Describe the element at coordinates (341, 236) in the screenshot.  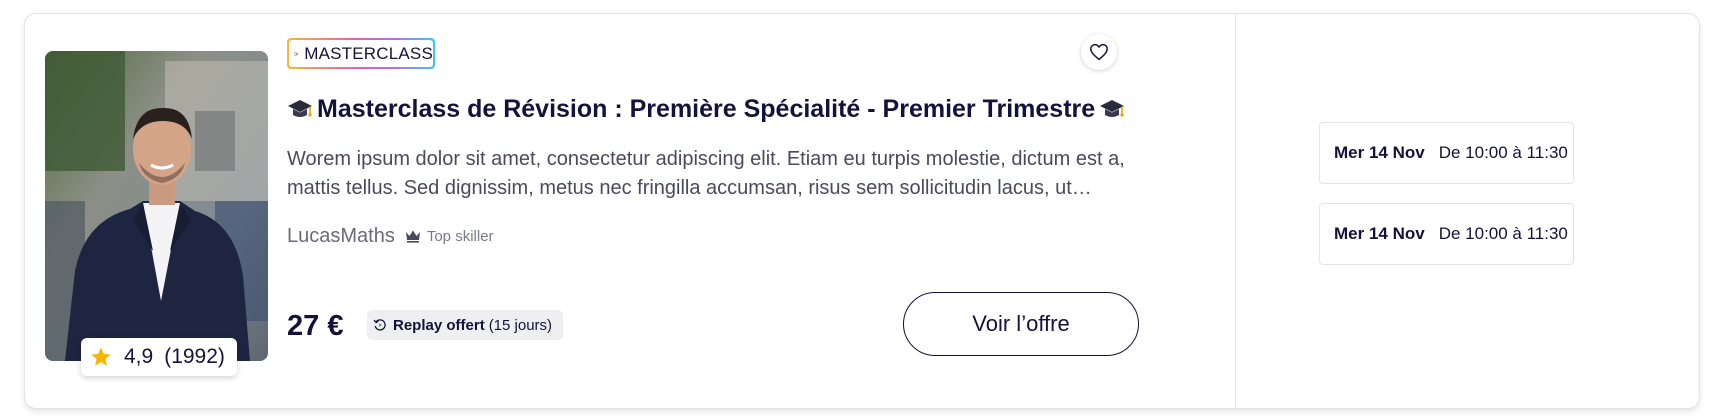
I see `author-name: LucasMaths` at that location.